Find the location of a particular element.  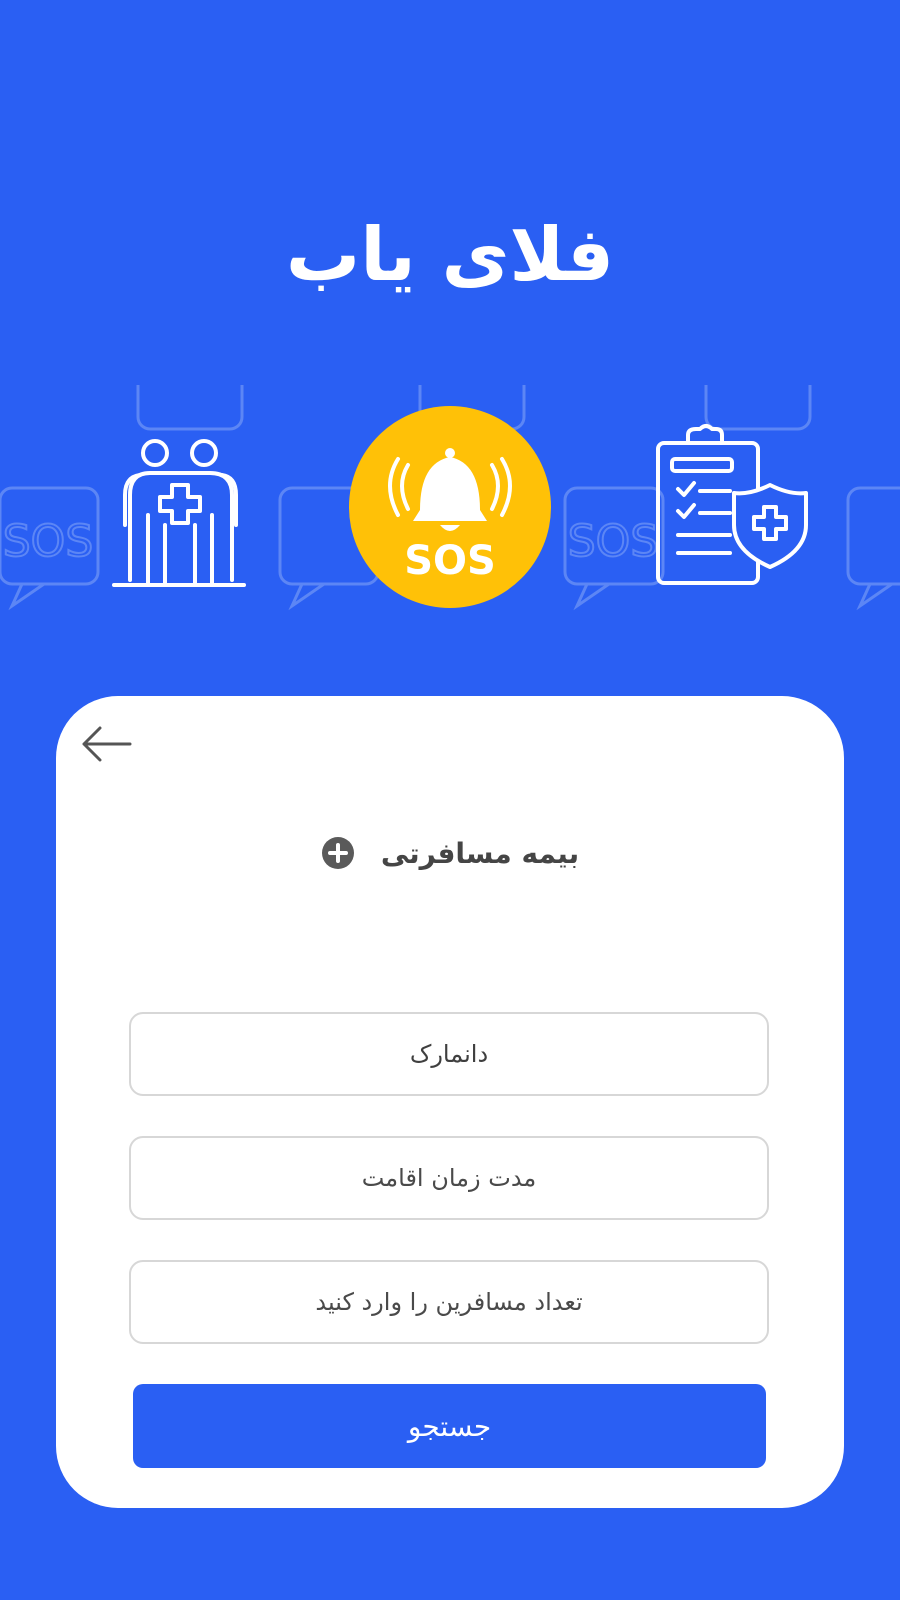

destination-field is located at coordinates (449, 1054).